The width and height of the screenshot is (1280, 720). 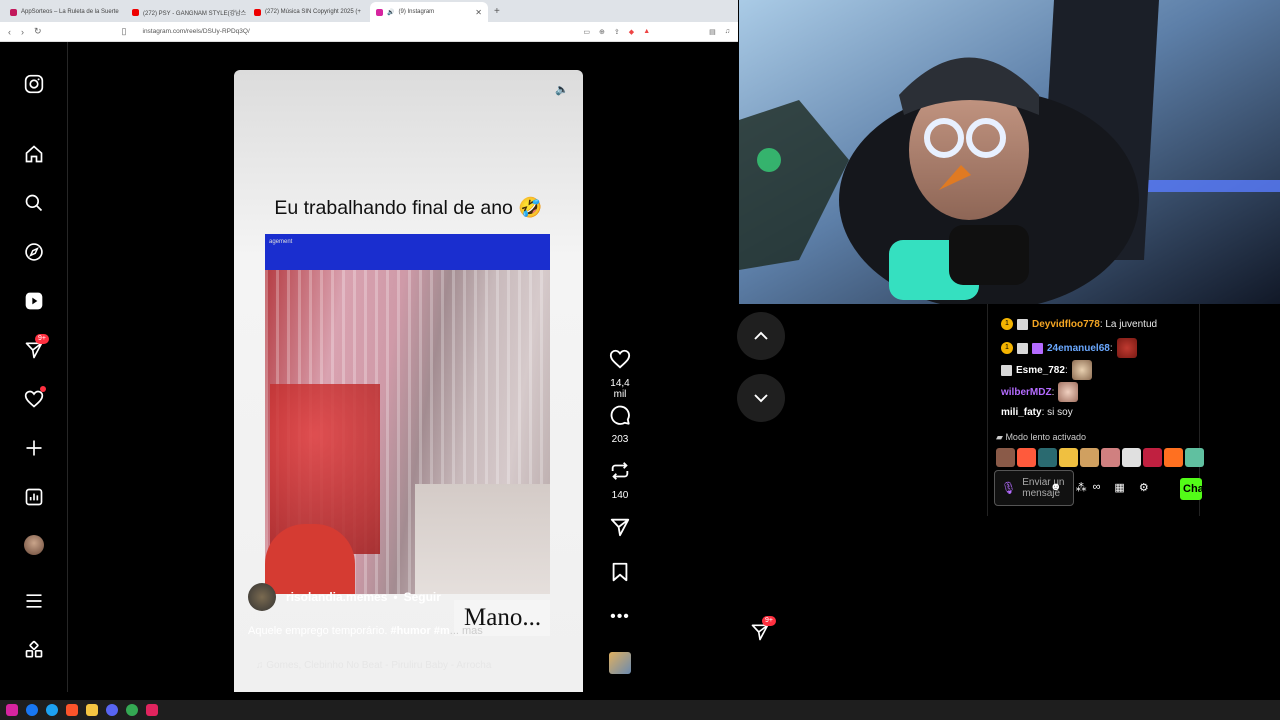 What do you see at coordinates (1097, 487) in the screenshot?
I see `infinity-icon: ∞` at bounding box center [1097, 487].